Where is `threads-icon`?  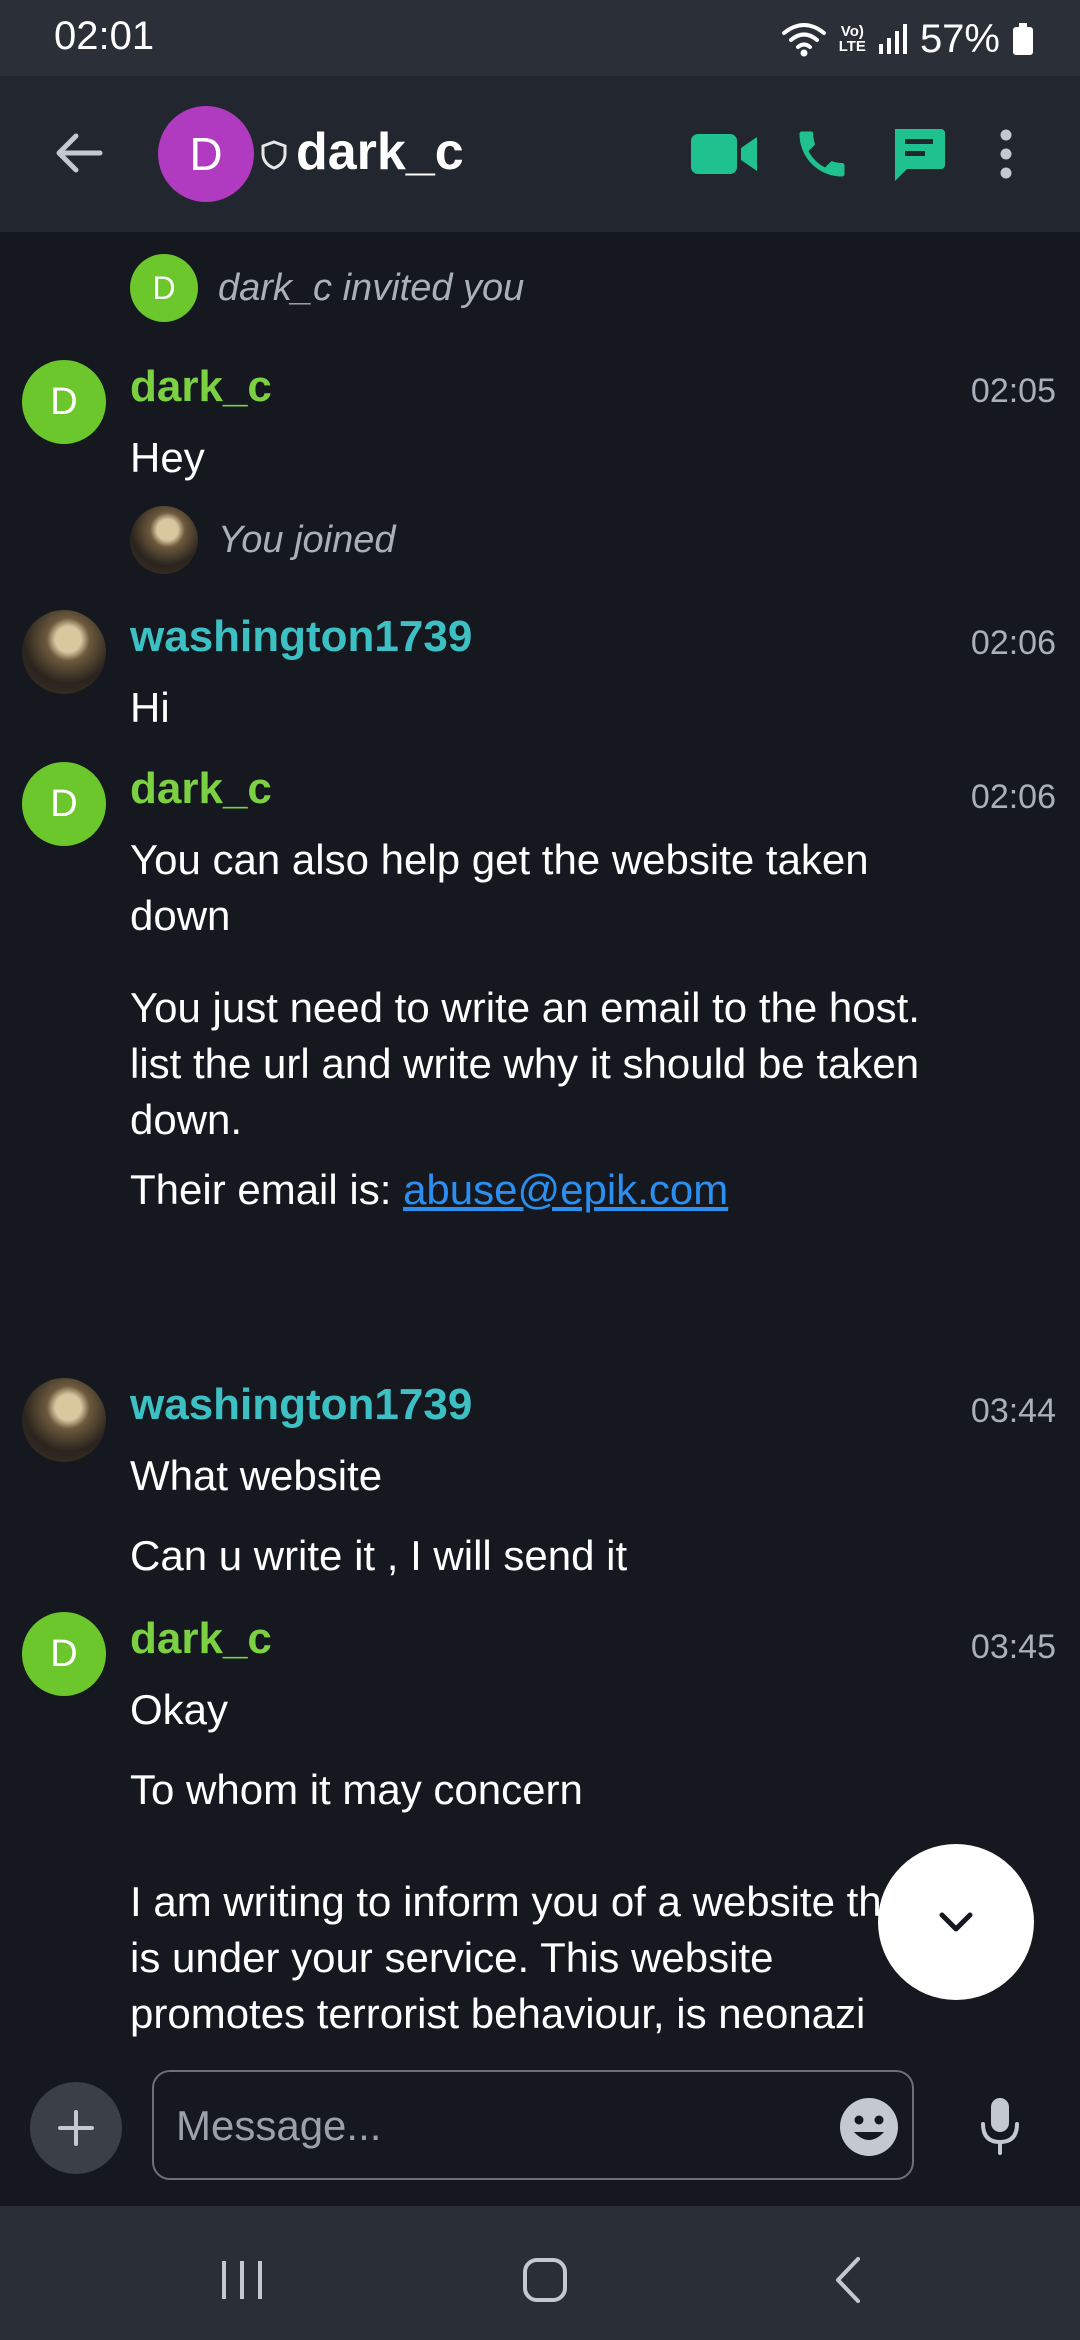 threads-icon is located at coordinates (920, 155).